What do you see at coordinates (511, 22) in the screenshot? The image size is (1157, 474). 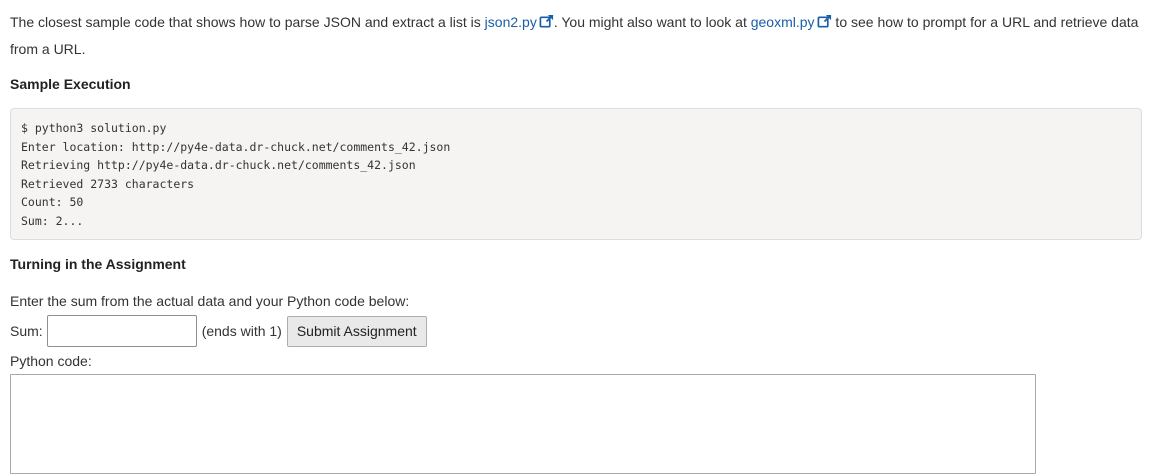 I see `json2-link: json2.py` at bounding box center [511, 22].